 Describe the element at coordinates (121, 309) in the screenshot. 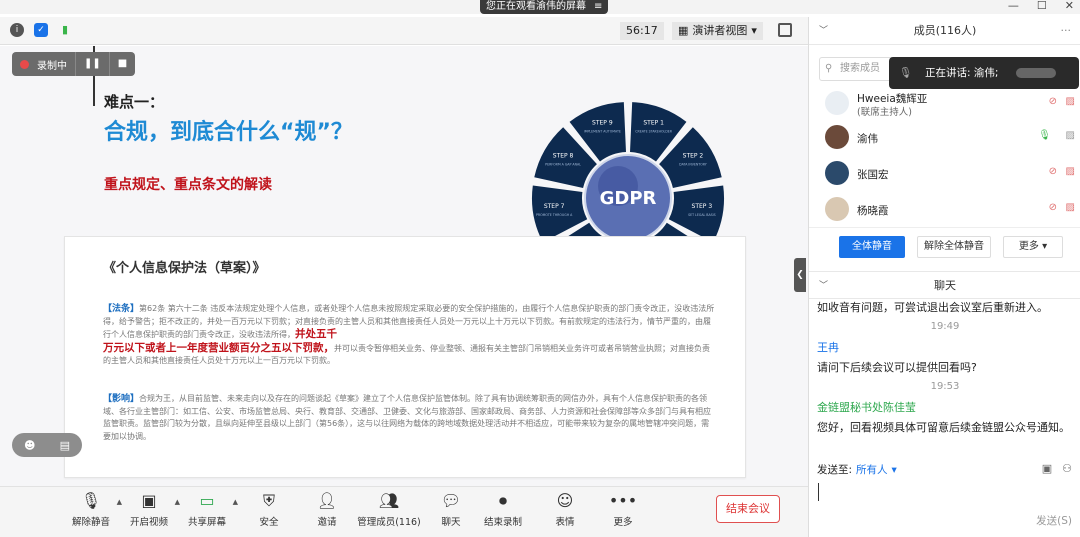

I see `law-tag: 【法条】` at that location.